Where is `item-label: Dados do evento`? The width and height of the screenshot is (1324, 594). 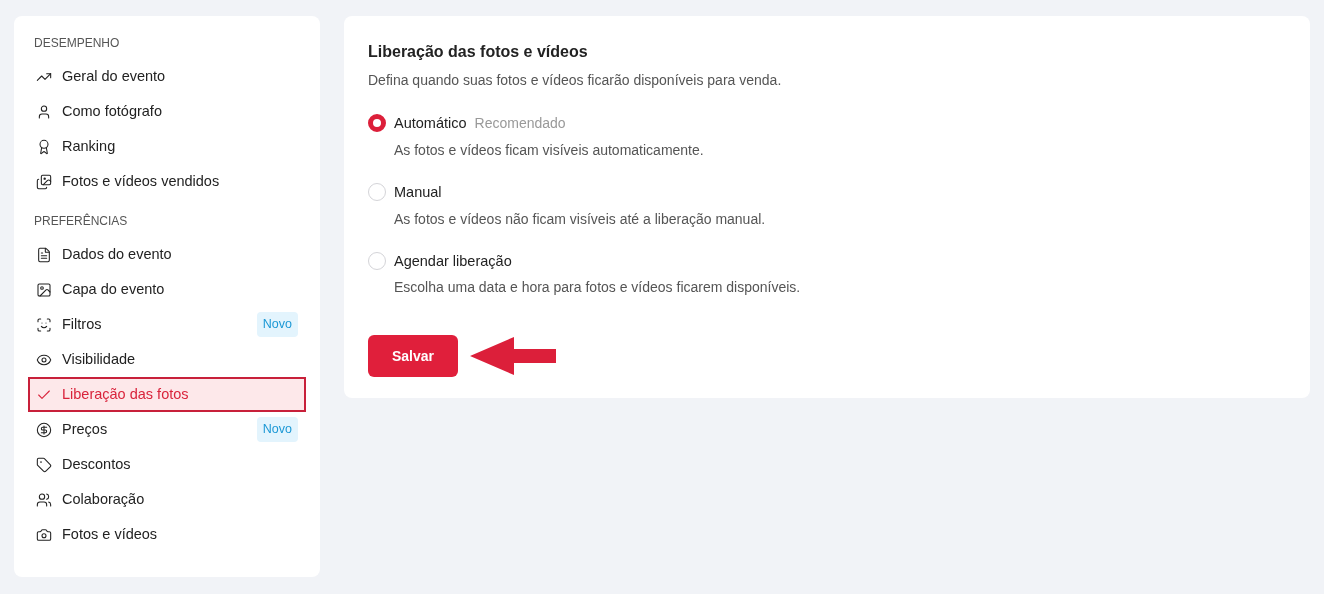
item-label: Dados do evento is located at coordinates (117, 254).